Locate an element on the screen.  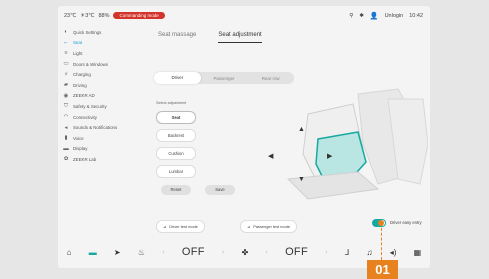
driving-icon: ▰ is located at coordinates (66, 85).